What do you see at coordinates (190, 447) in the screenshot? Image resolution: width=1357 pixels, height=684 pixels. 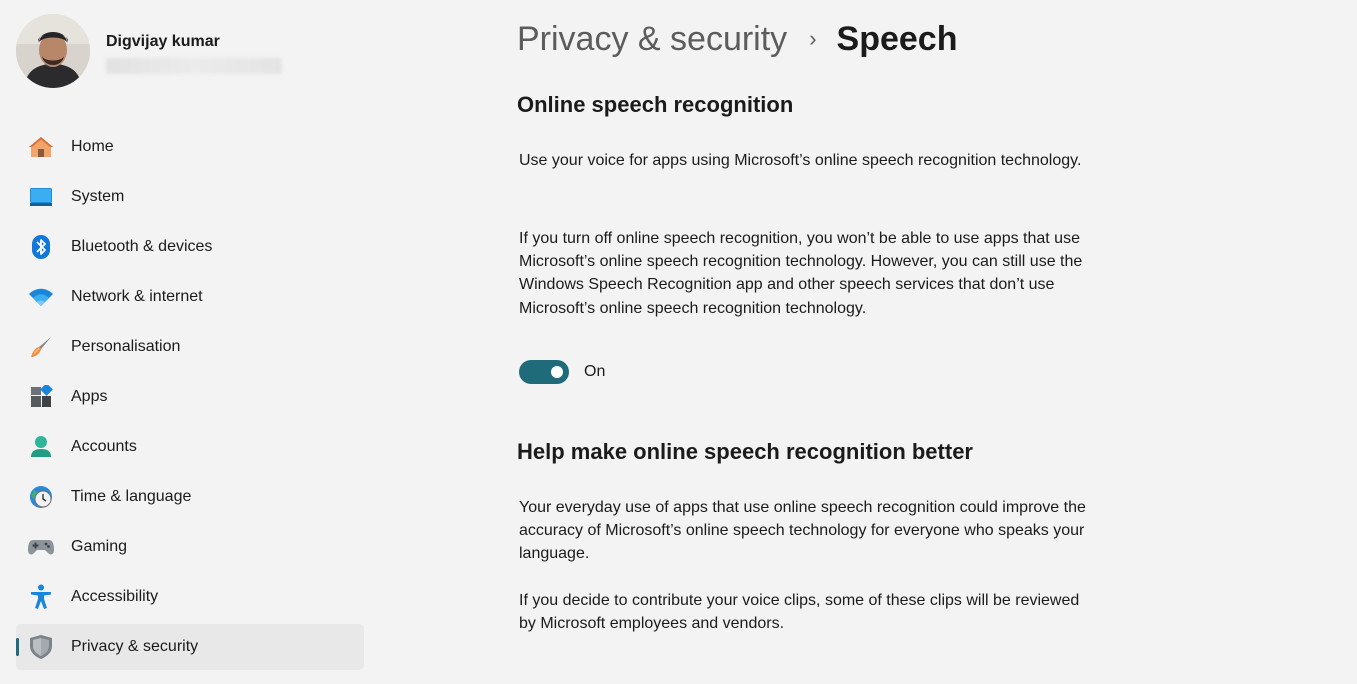 I see `sidebar-item-accounts: Accounts` at bounding box center [190, 447].